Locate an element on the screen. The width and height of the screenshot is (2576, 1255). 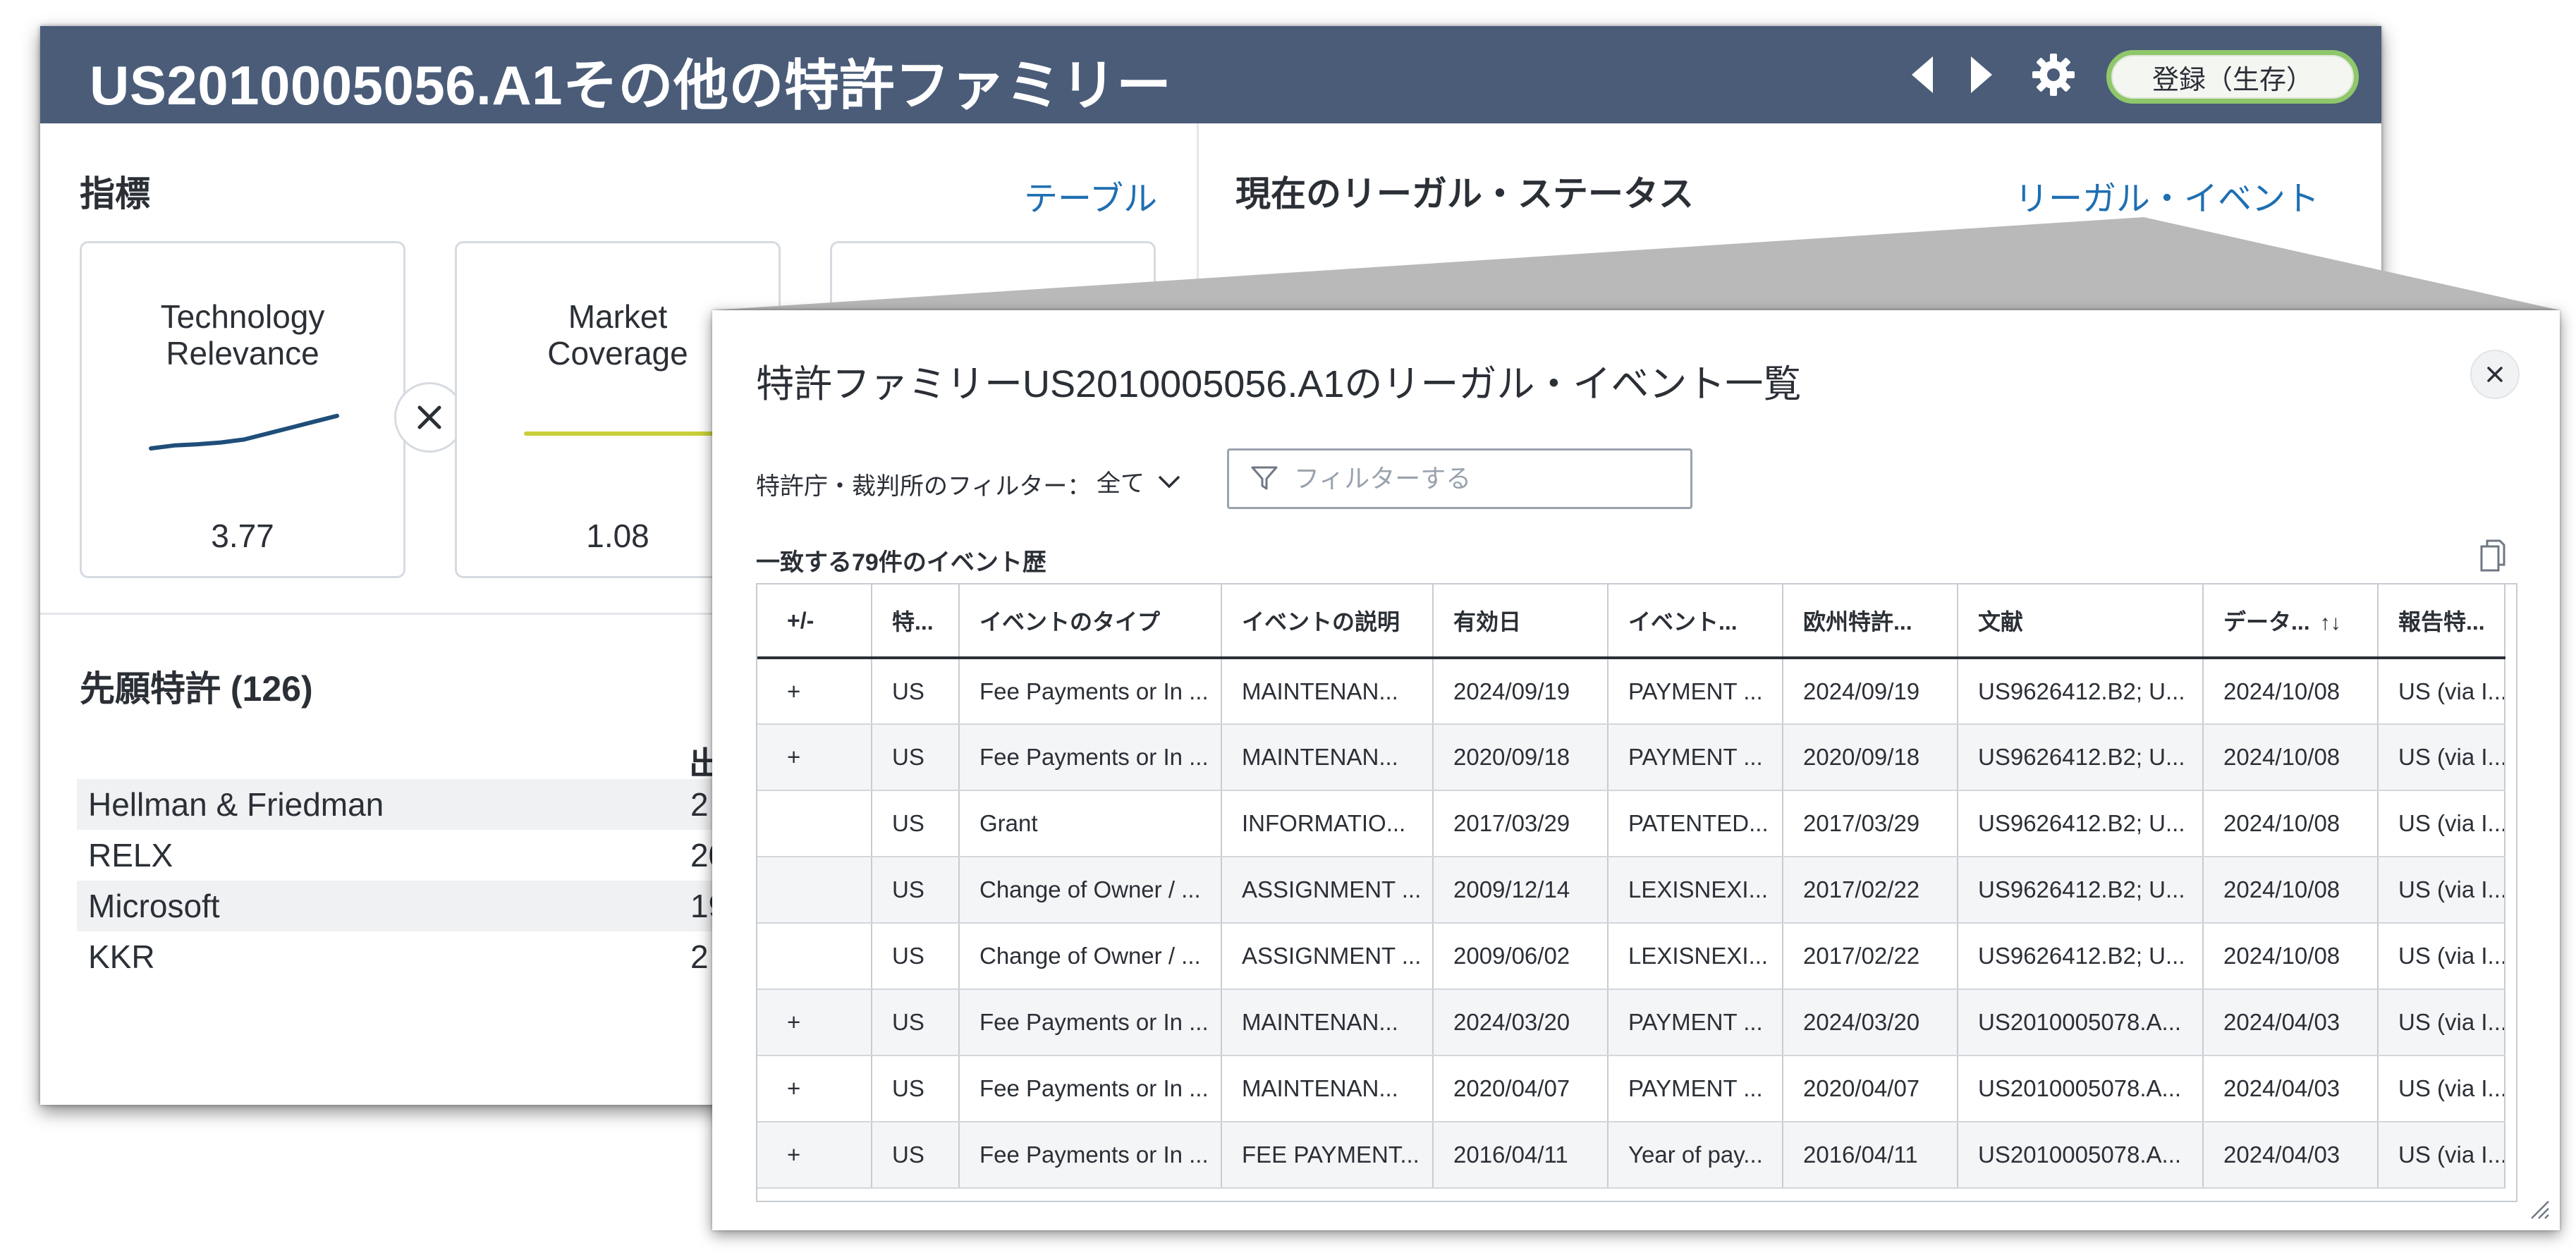
office-filter-label: 特許庁・裁判所のフィルター： is located at coordinates (924, 487).